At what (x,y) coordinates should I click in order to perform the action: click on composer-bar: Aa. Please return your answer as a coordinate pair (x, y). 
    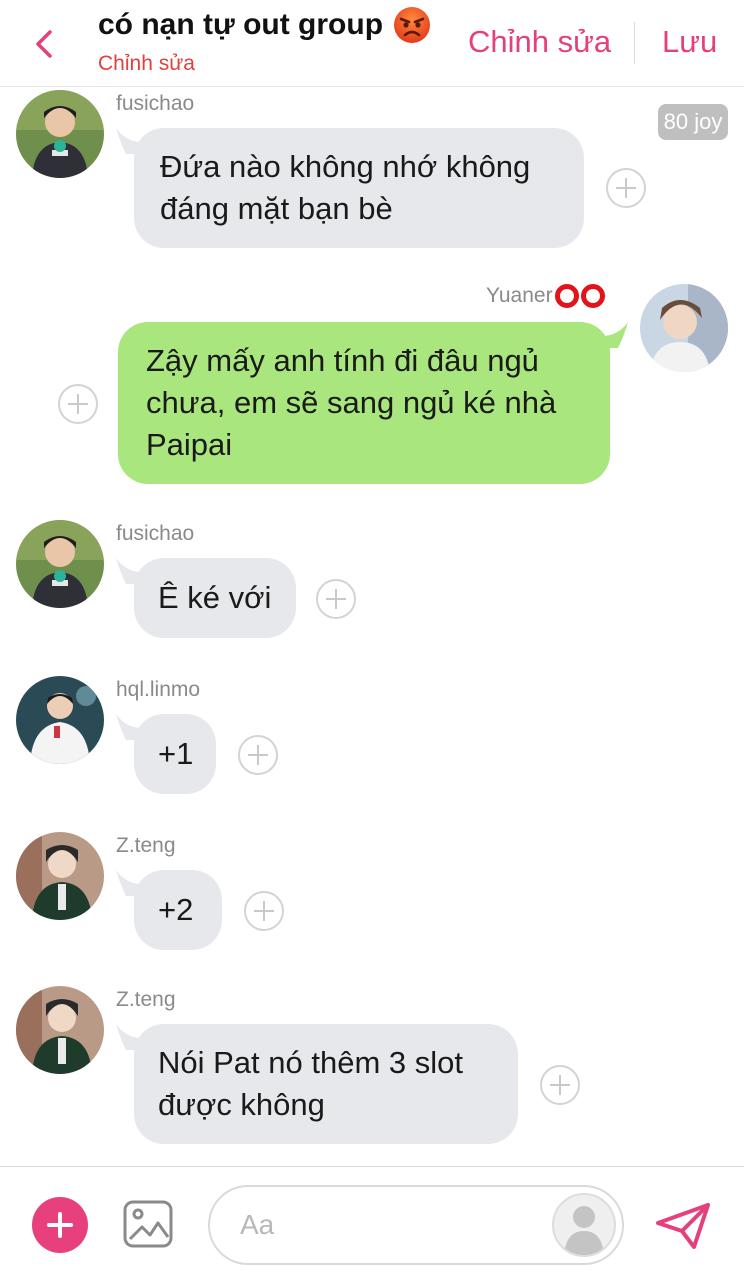
    Looking at the image, I should click on (372, 1224).